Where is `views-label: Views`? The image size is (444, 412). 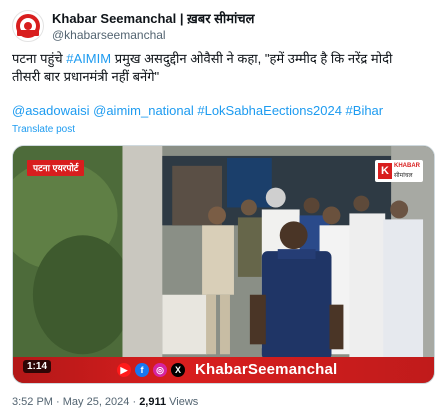
views-label: Views is located at coordinates (182, 402).